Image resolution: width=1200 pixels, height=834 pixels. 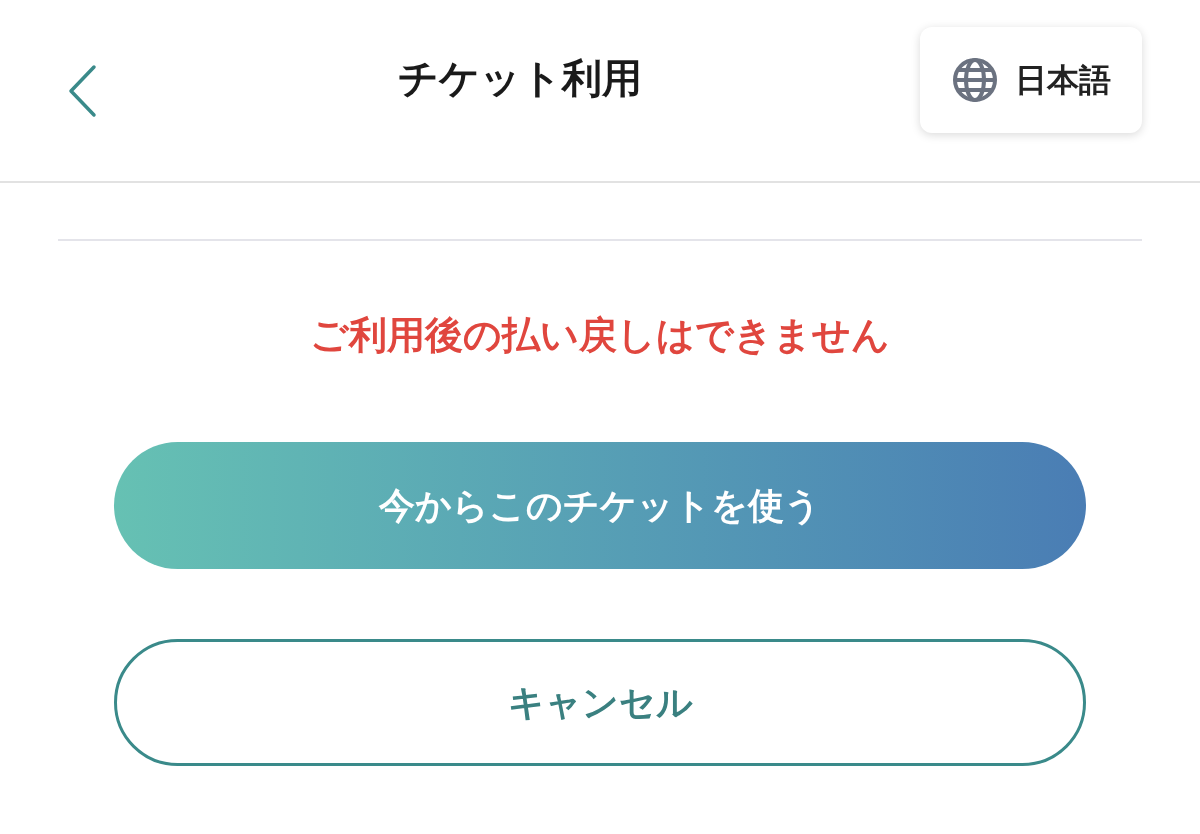 What do you see at coordinates (82, 90) in the screenshot?
I see `back-icon` at bounding box center [82, 90].